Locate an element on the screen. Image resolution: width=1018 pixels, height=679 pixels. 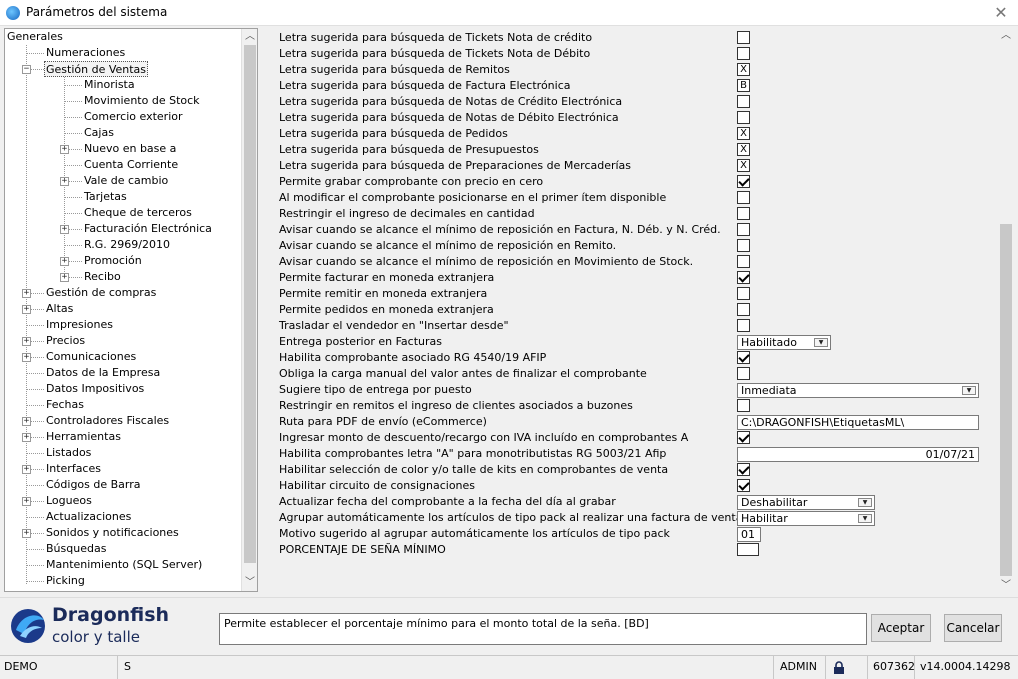
tree-item: Cajas is located at coordinates (99, 133).